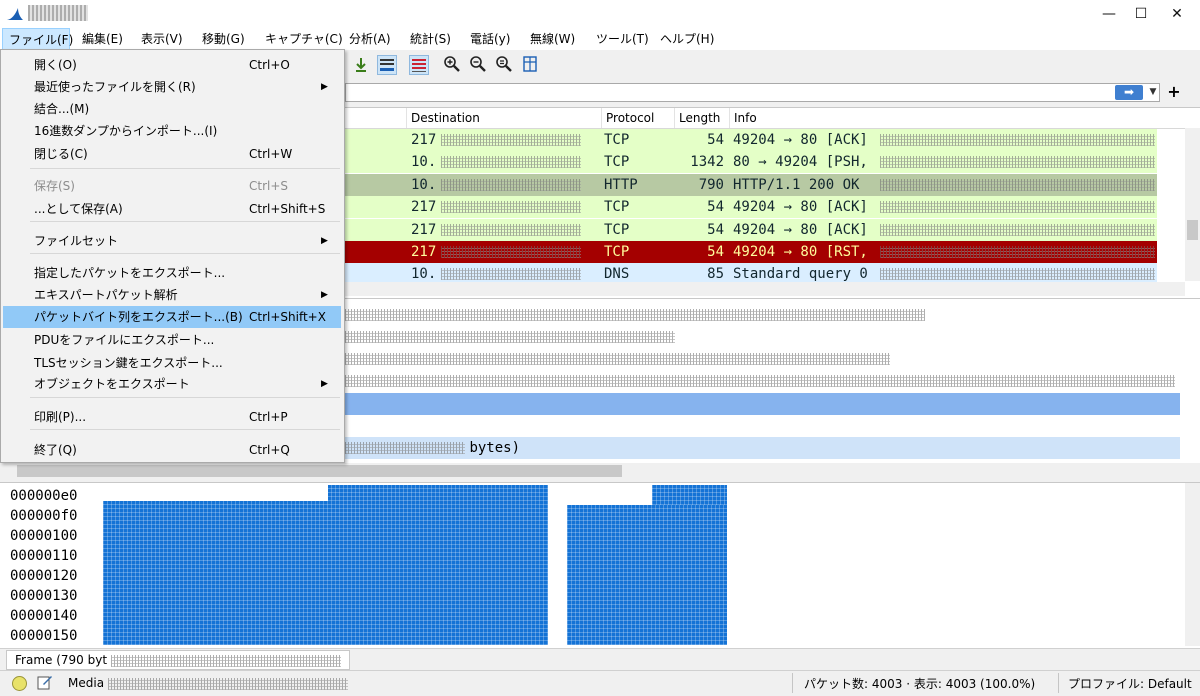 The image size is (1200, 696). Describe the element at coordinates (172, 417) in the screenshot. I see `file-menu-item: 印刷(P)... Ctrl+P` at that location.